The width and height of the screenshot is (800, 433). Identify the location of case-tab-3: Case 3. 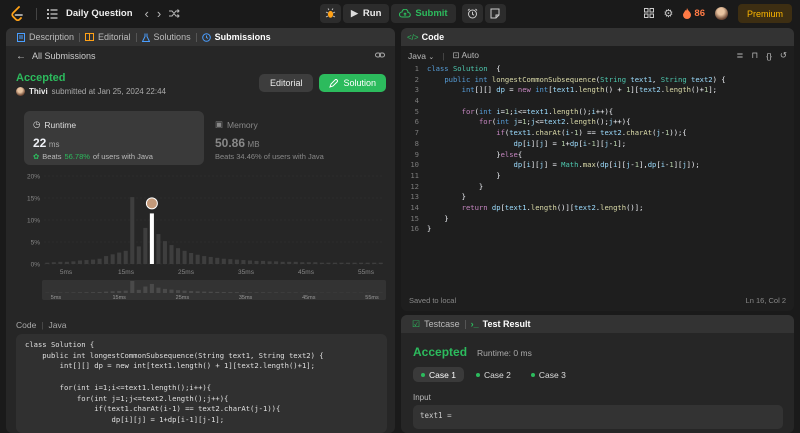
(548, 374).